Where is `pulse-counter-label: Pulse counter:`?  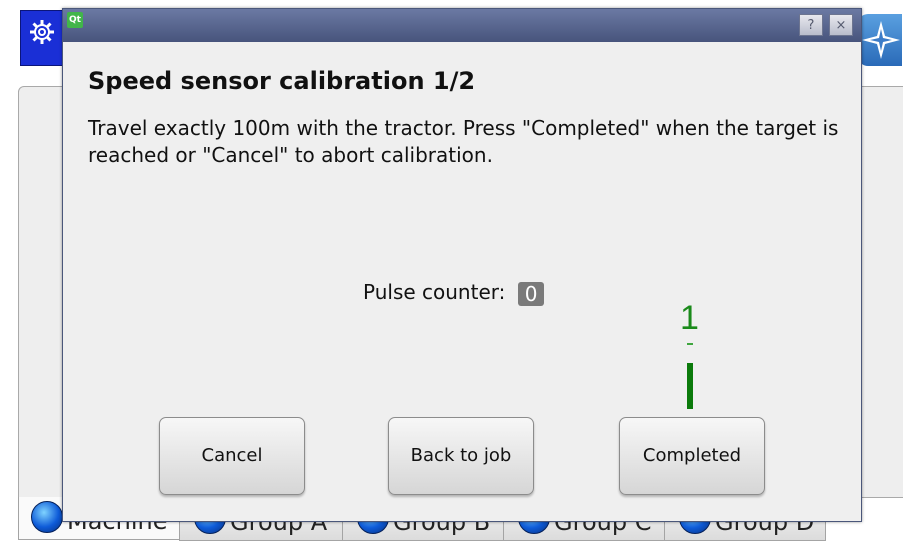 pulse-counter-label: Pulse counter: is located at coordinates (434, 292).